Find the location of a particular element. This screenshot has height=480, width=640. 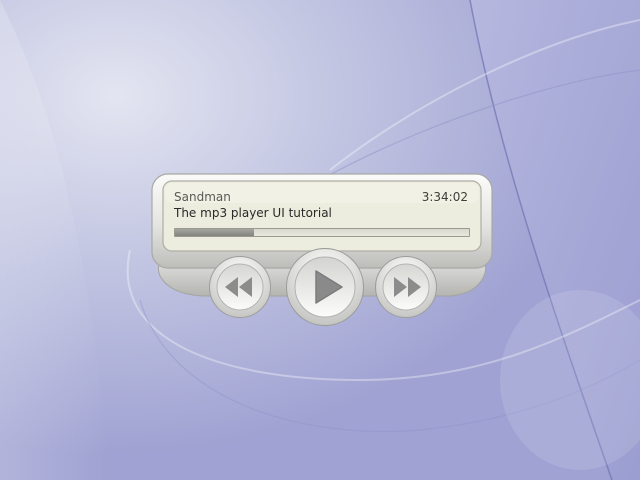

fast-forward-button is located at coordinates (406, 287).